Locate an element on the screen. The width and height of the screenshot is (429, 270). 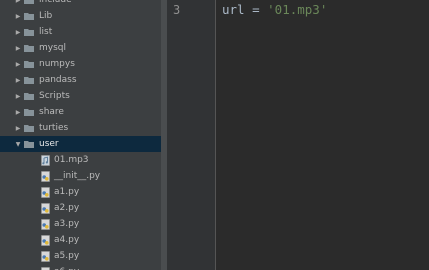
code-string-literal: '01.mp3' is located at coordinates (297, 9).